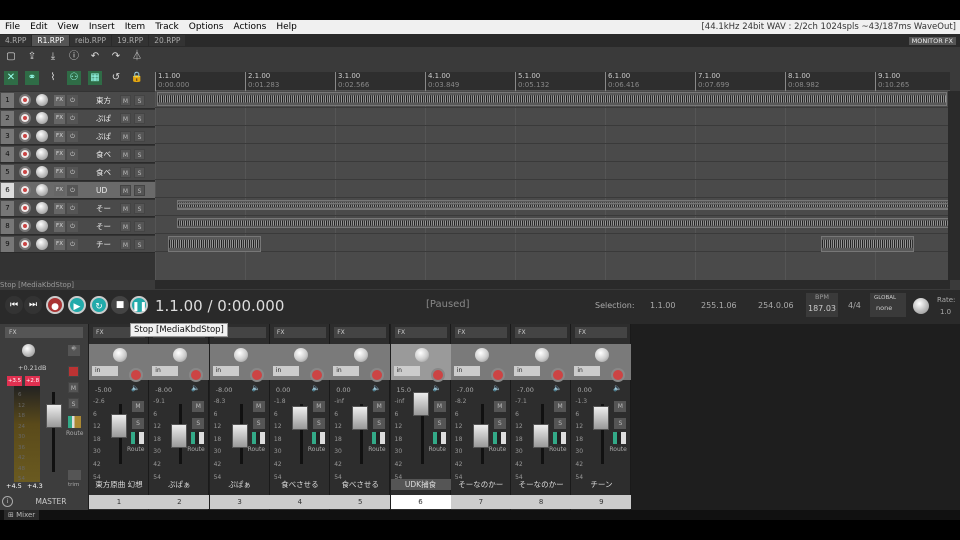 The image size is (960, 540). Describe the element at coordinates (620, 423) in the screenshot. I see `strip-solo-button: S` at that location.